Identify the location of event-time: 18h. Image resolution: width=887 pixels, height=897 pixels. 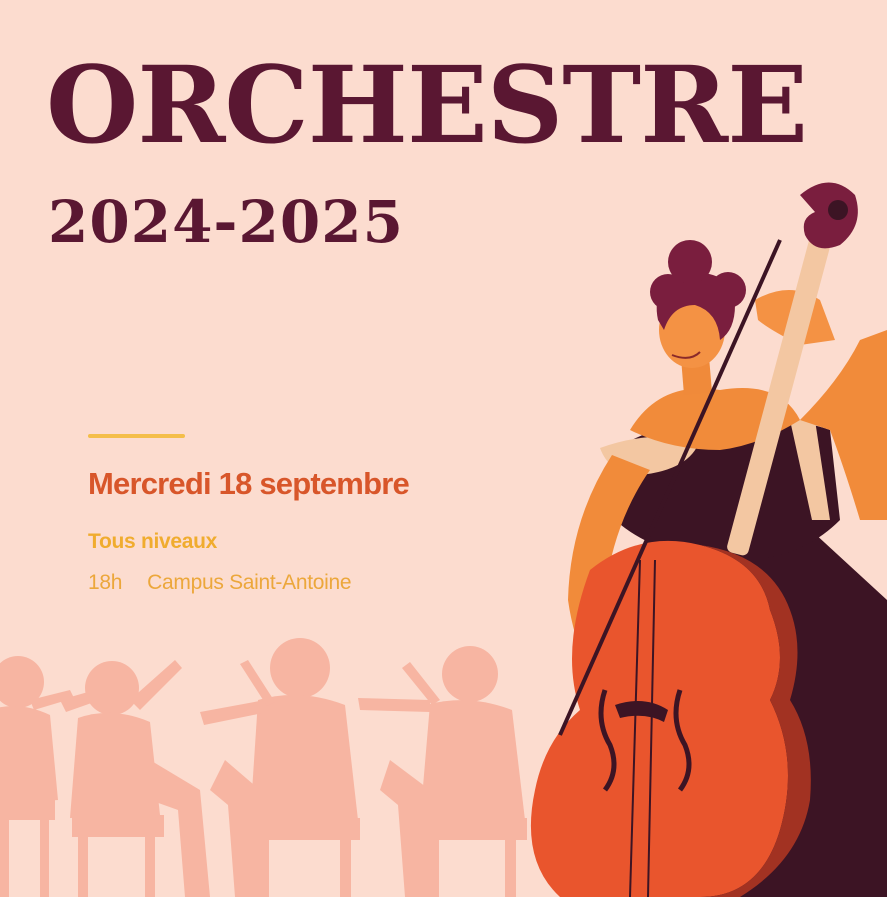
(105, 582).